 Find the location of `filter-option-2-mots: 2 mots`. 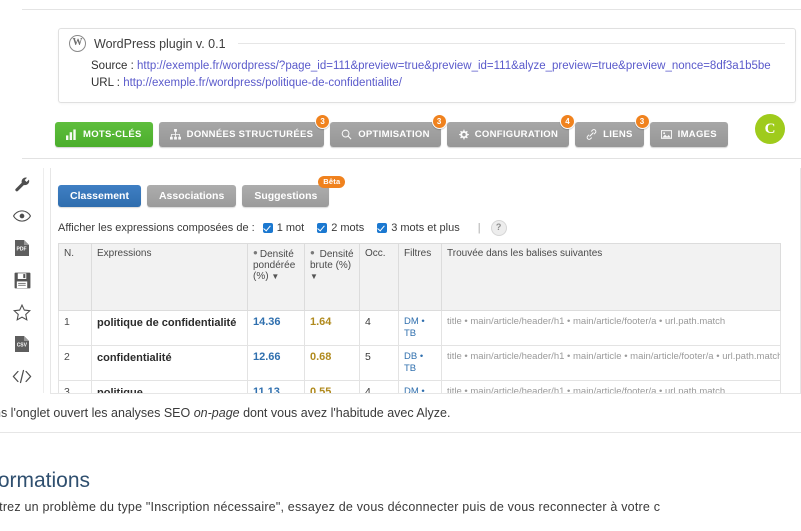

filter-option-2-mots: 2 mots is located at coordinates (340, 228).